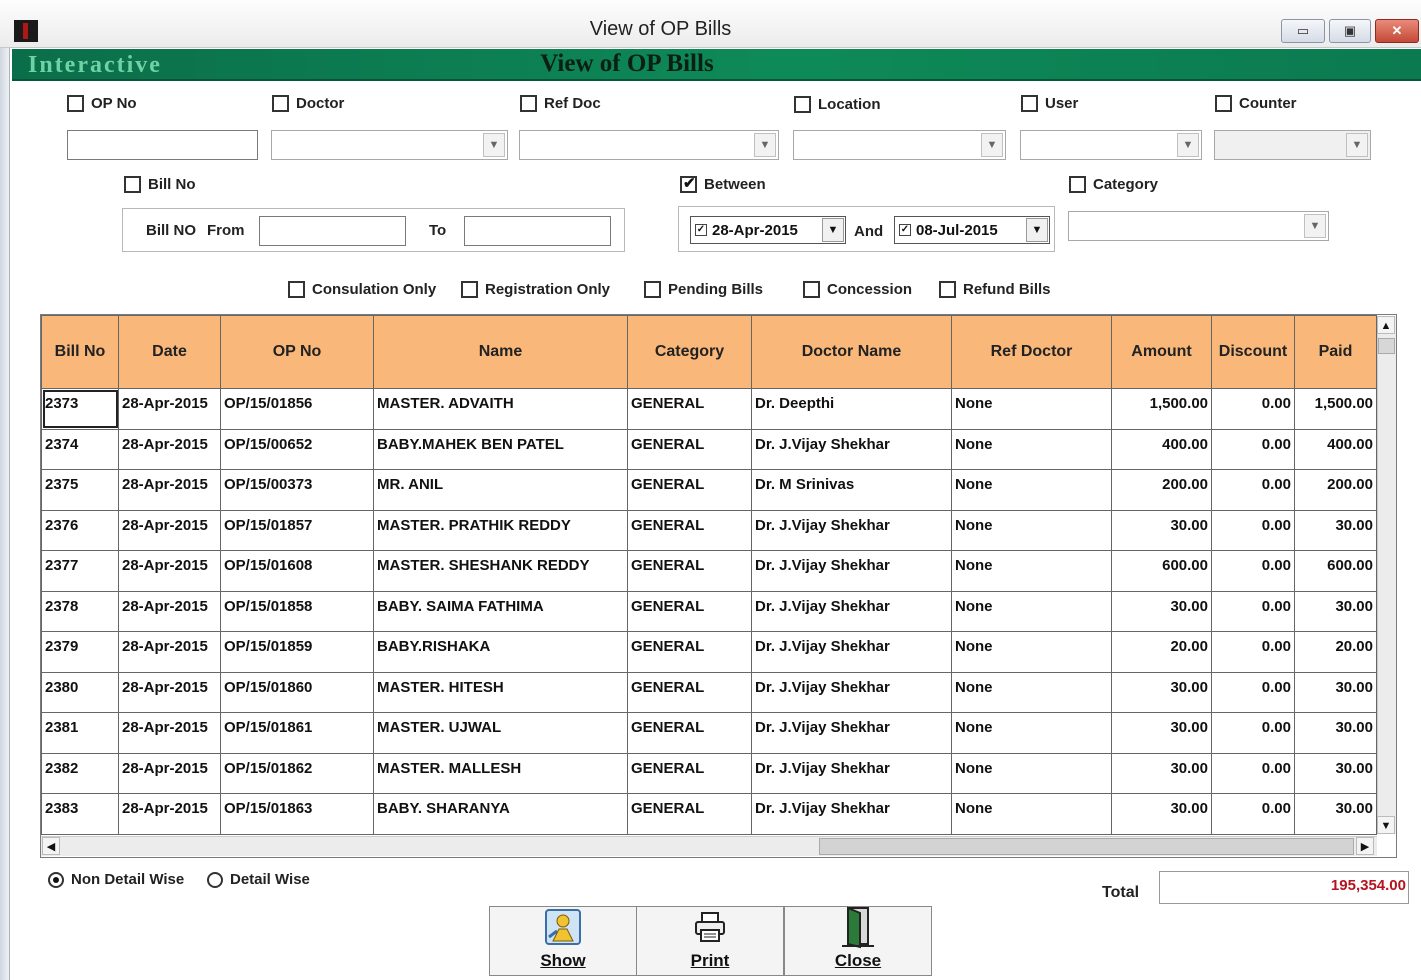 This screenshot has height=980, width=1421. Describe the element at coordinates (500, 611) in the screenshot. I see `table-cell: BABY. SAIMA FATHIMA` at that location.